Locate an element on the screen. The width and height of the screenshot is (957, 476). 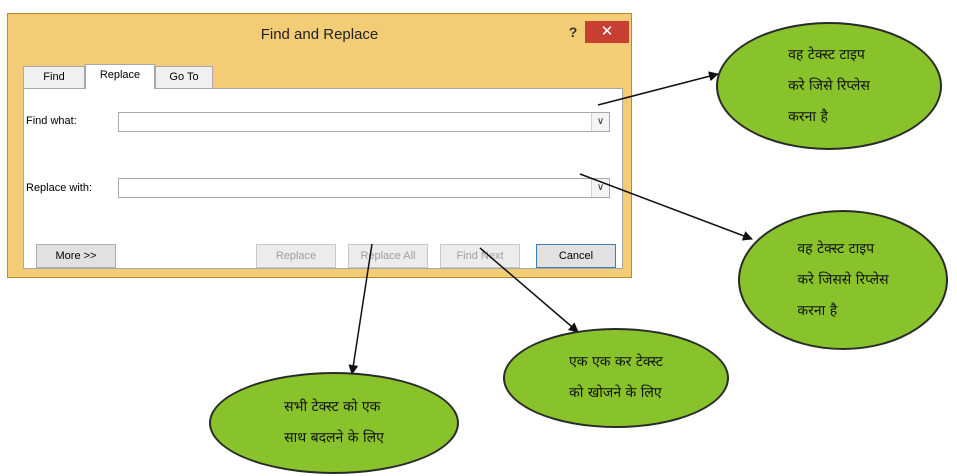
arrow-replace-all is located at coordinates (360, 309).